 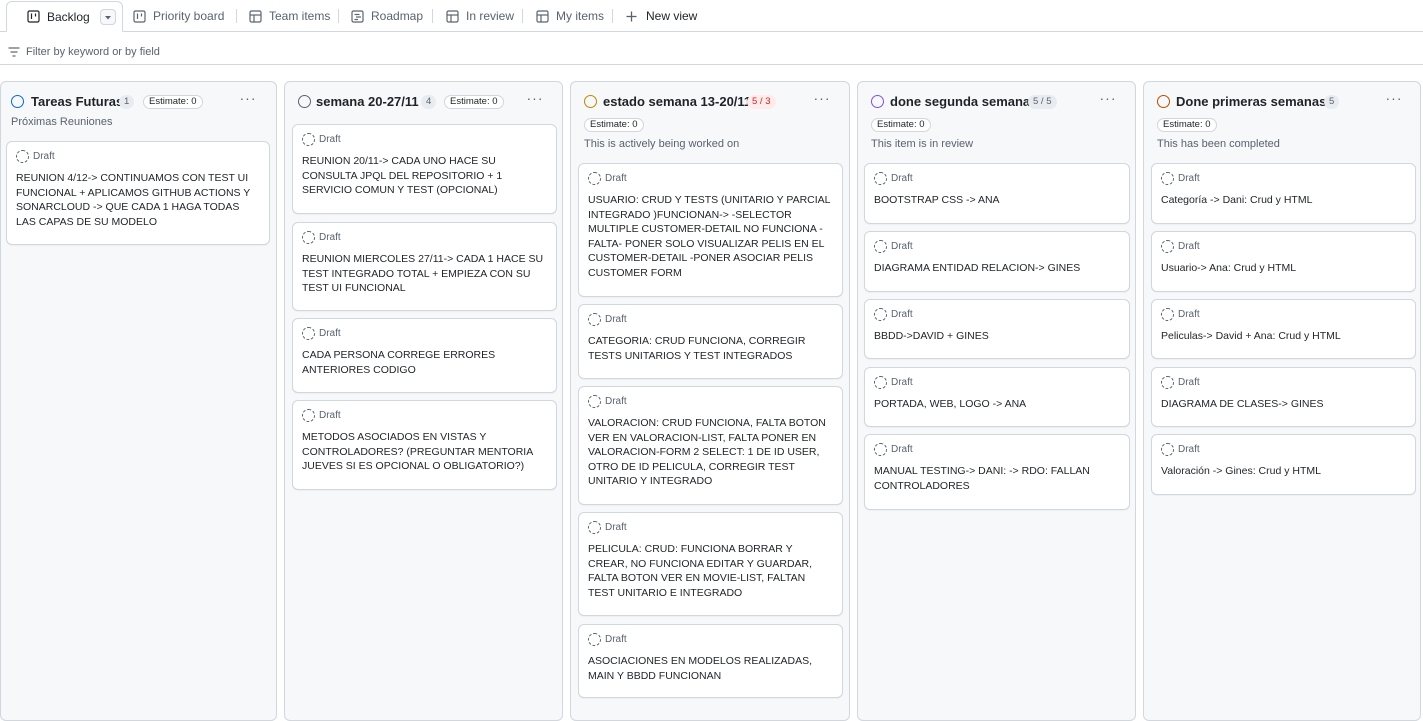 I want to click on tab-roadmap: Roadmap, so click(x=387, y=16).